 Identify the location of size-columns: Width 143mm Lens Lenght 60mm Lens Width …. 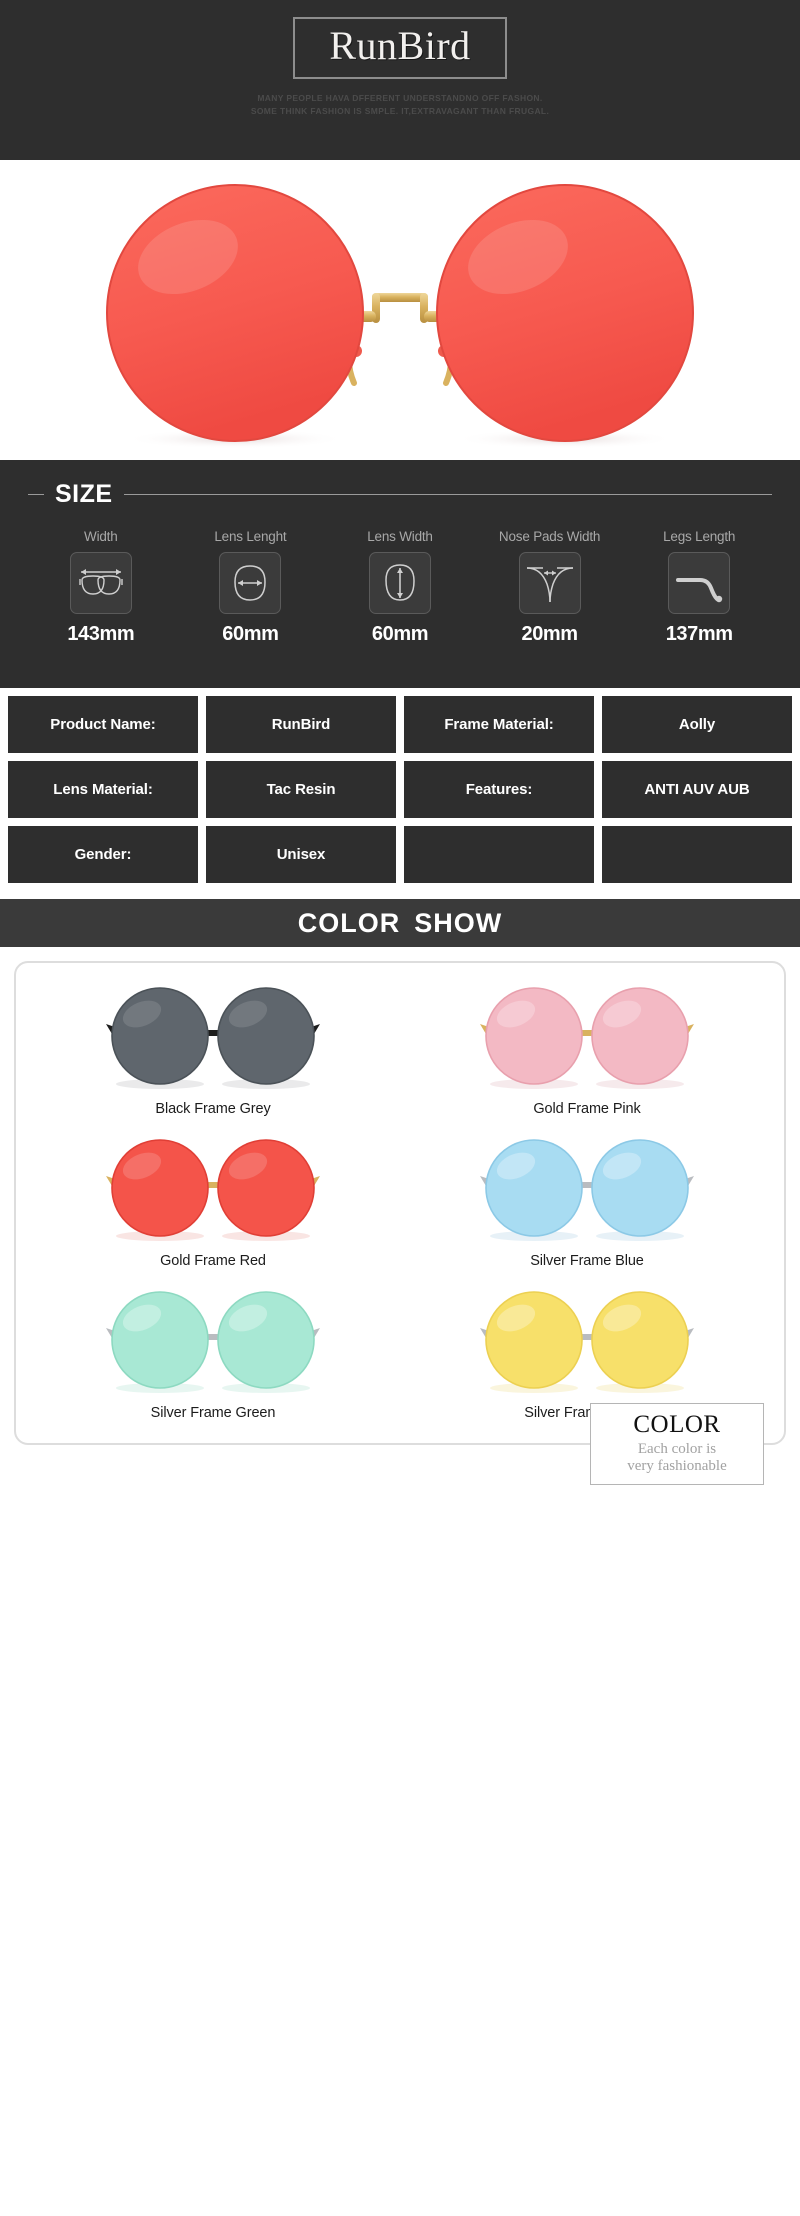
(400, 587).